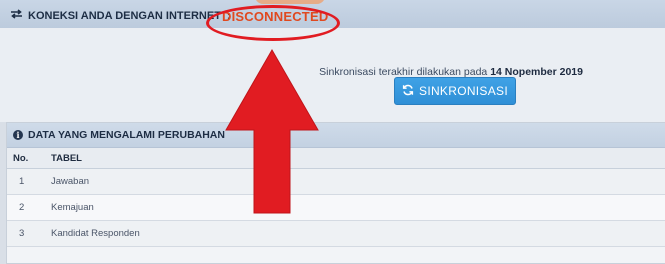 This screenshot has width=665, height=264. What do you see at coordinates (336, 135) in the screenshot?
I see `changes-panel-header: i DATA YANG MENGALAMI PERUBAHAN` at bounding box center [336, 135].